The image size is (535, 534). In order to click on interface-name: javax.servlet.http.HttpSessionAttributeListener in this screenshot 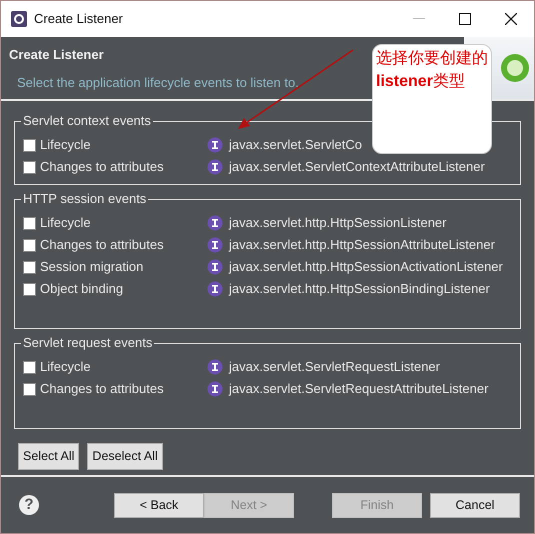, I will do `click(362, 245)`.